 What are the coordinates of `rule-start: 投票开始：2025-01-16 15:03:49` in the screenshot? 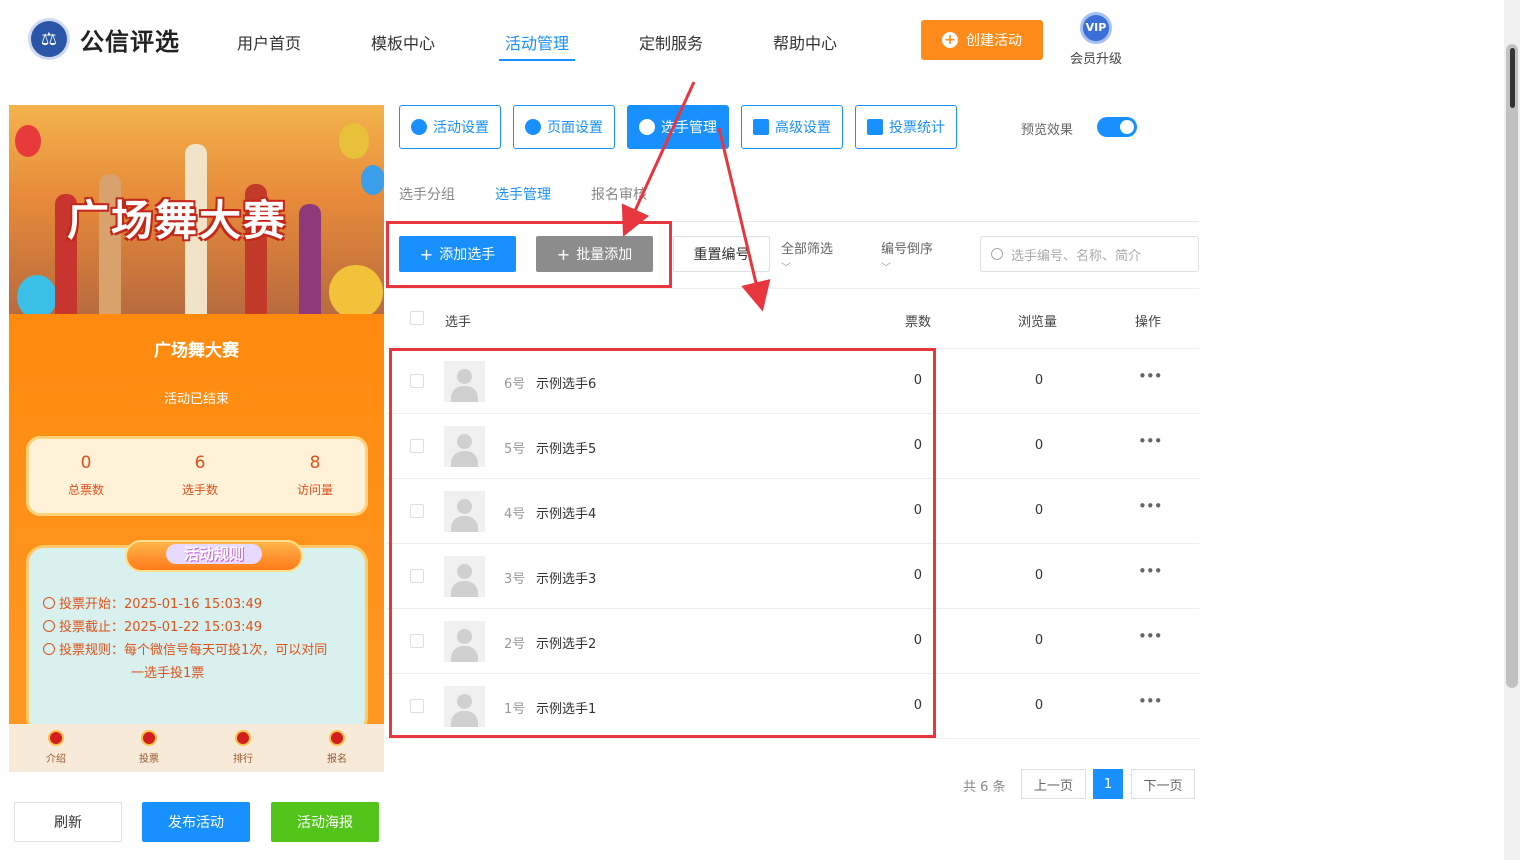 It's located at (152, 602).